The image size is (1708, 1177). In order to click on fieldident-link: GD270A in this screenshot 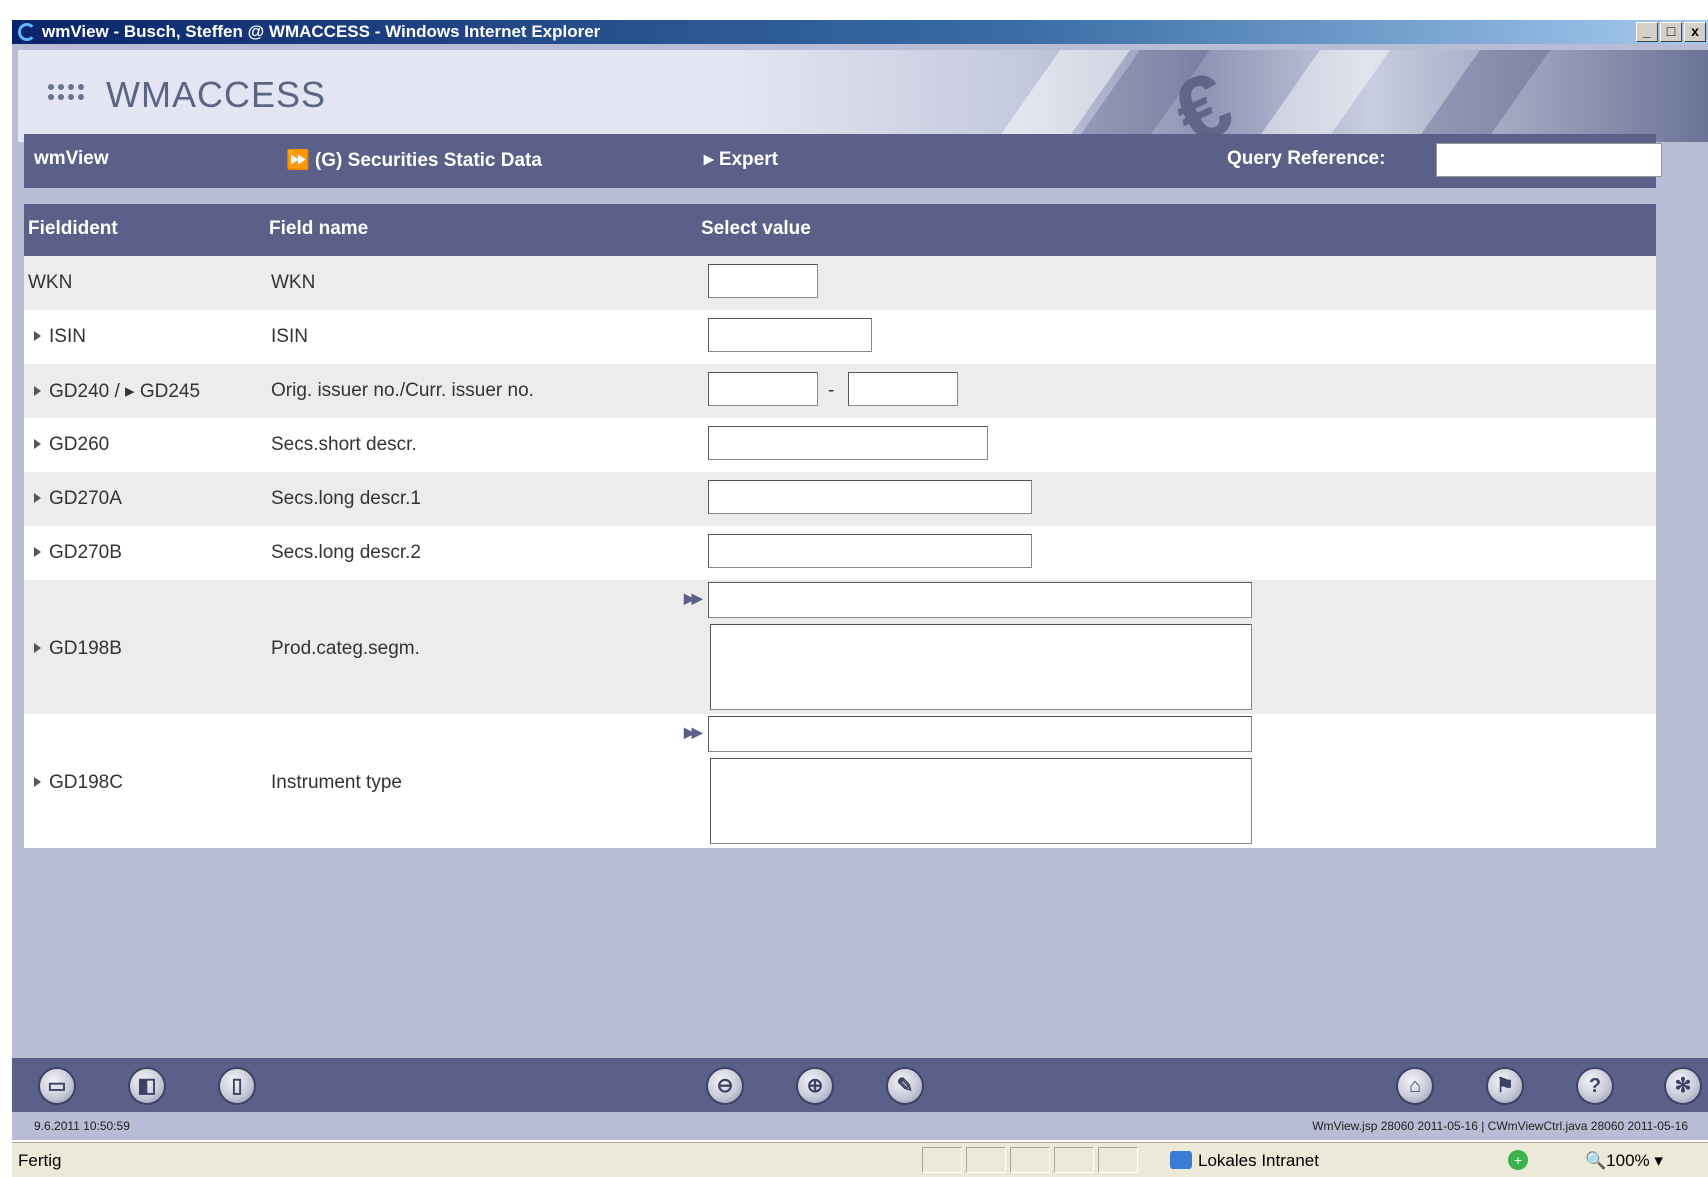, I will do `click(78, 499)`.